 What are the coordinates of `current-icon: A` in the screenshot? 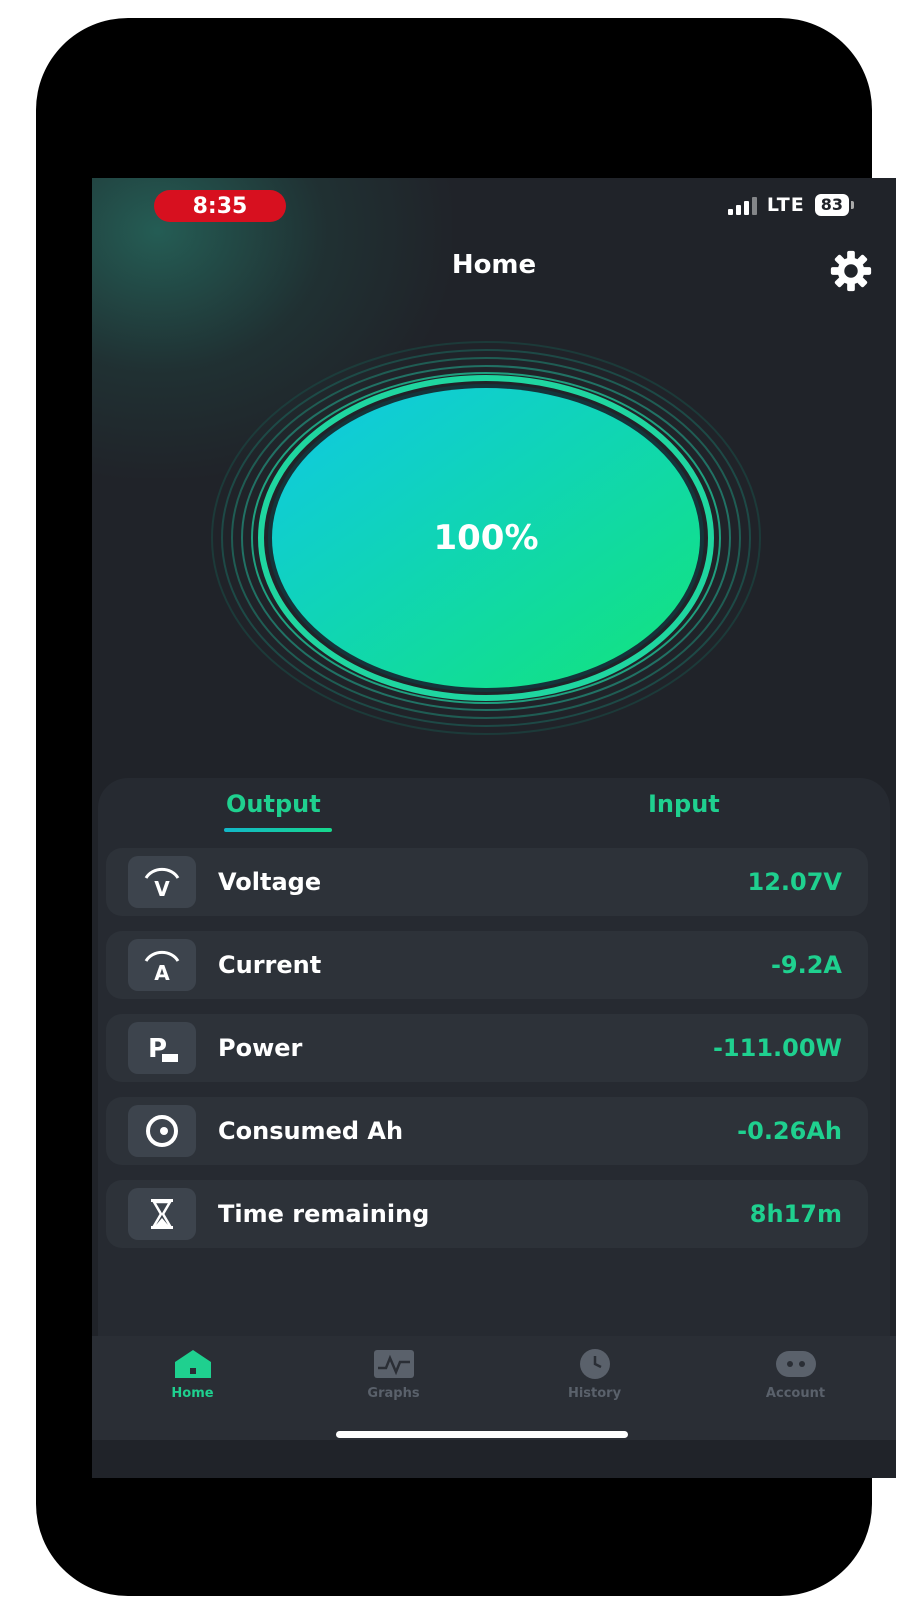 It's located at (162, 965).